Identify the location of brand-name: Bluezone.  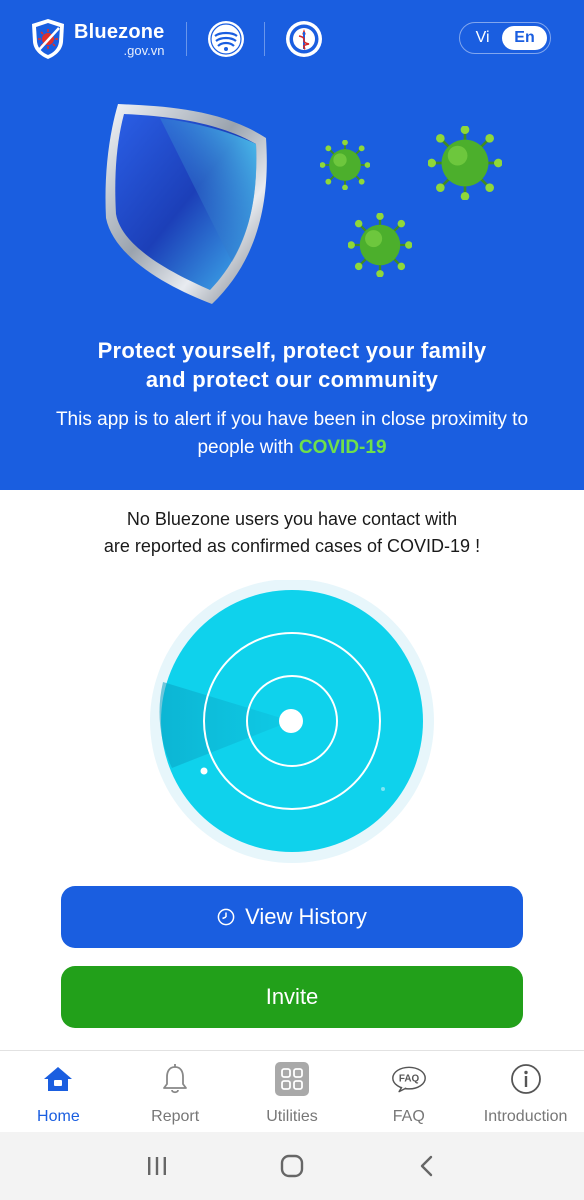
(119, 31).